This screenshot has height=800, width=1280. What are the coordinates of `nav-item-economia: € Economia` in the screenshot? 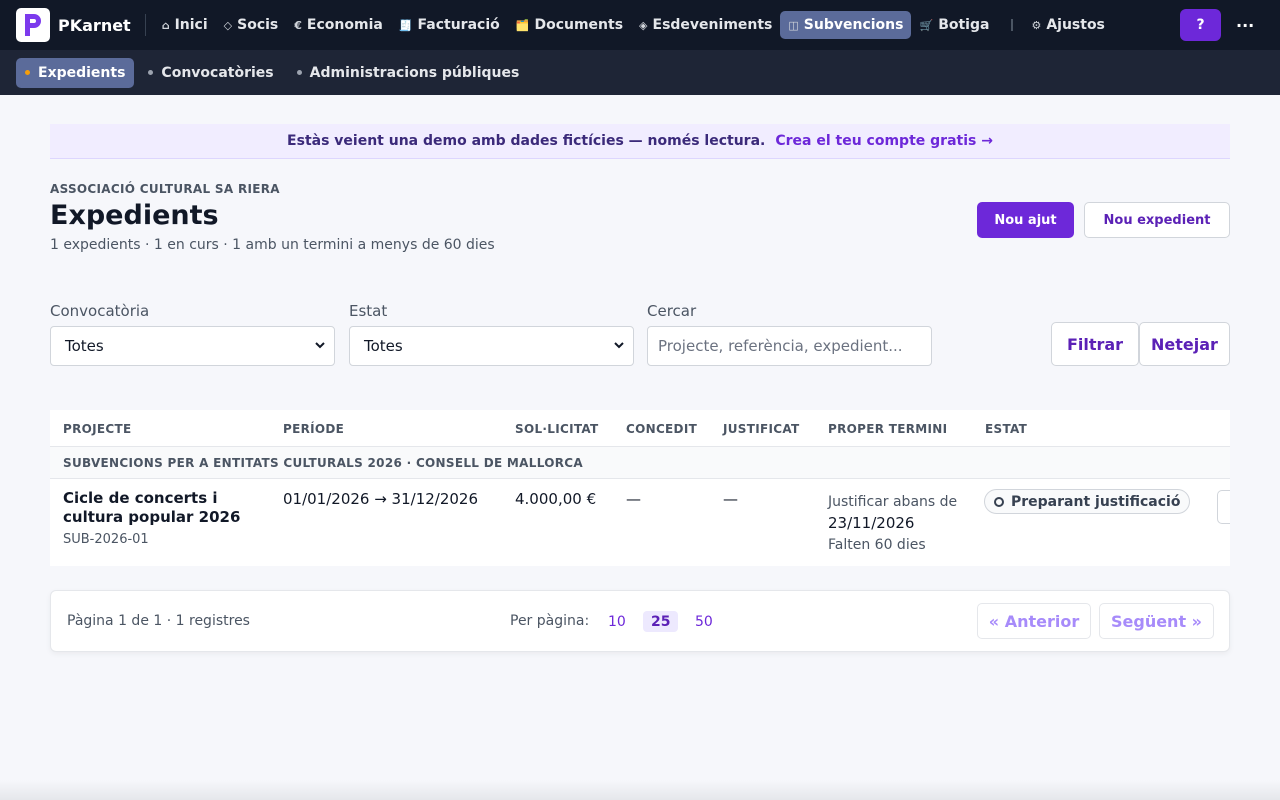 It's located at (338, 25).